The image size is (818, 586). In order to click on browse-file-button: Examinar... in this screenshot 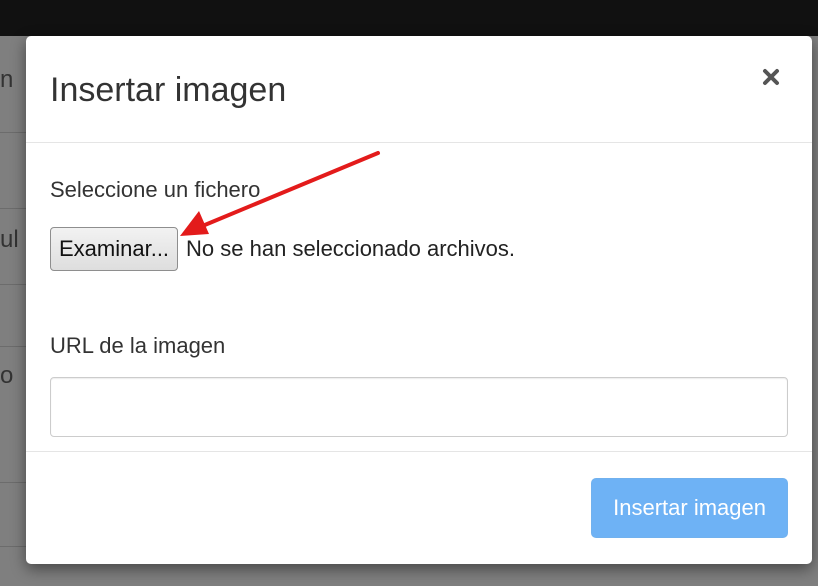, I will do `click(114, 249)`.